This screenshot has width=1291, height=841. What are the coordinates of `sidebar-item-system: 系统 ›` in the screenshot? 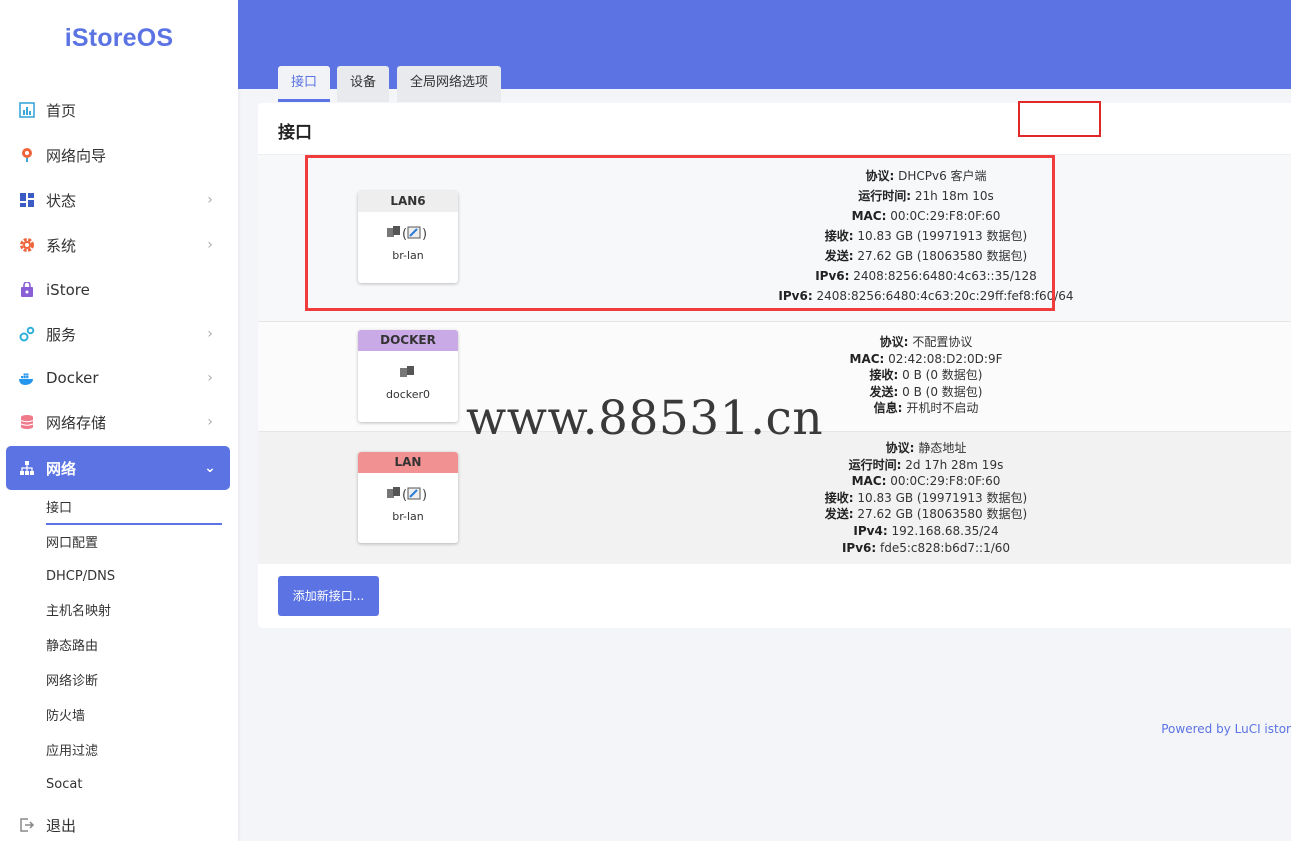 It's located at (118, 245).